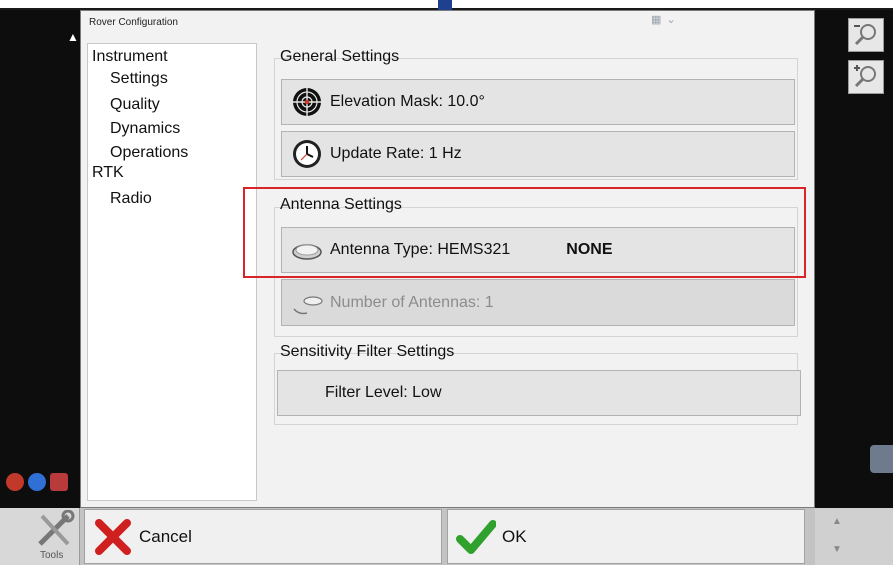 Image resolution: width=893 pixels, height=565 pixels. I want to click on tools-icon, so click(56, 528).